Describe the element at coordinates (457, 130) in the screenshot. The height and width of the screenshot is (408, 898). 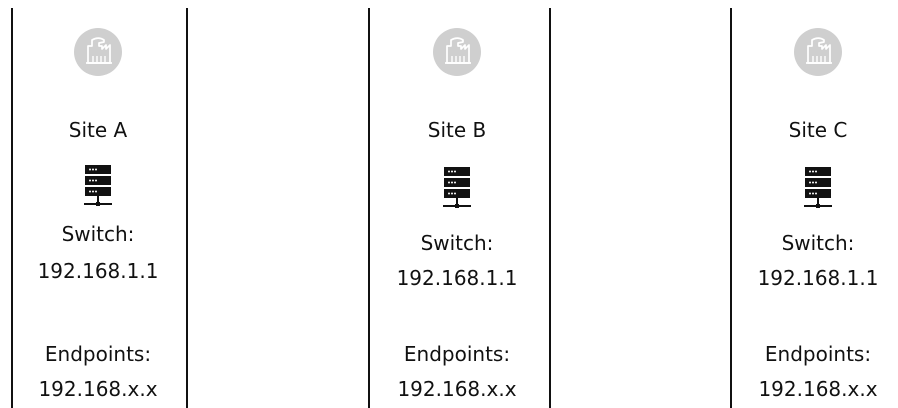
I see `site-name: Site B` at that location.